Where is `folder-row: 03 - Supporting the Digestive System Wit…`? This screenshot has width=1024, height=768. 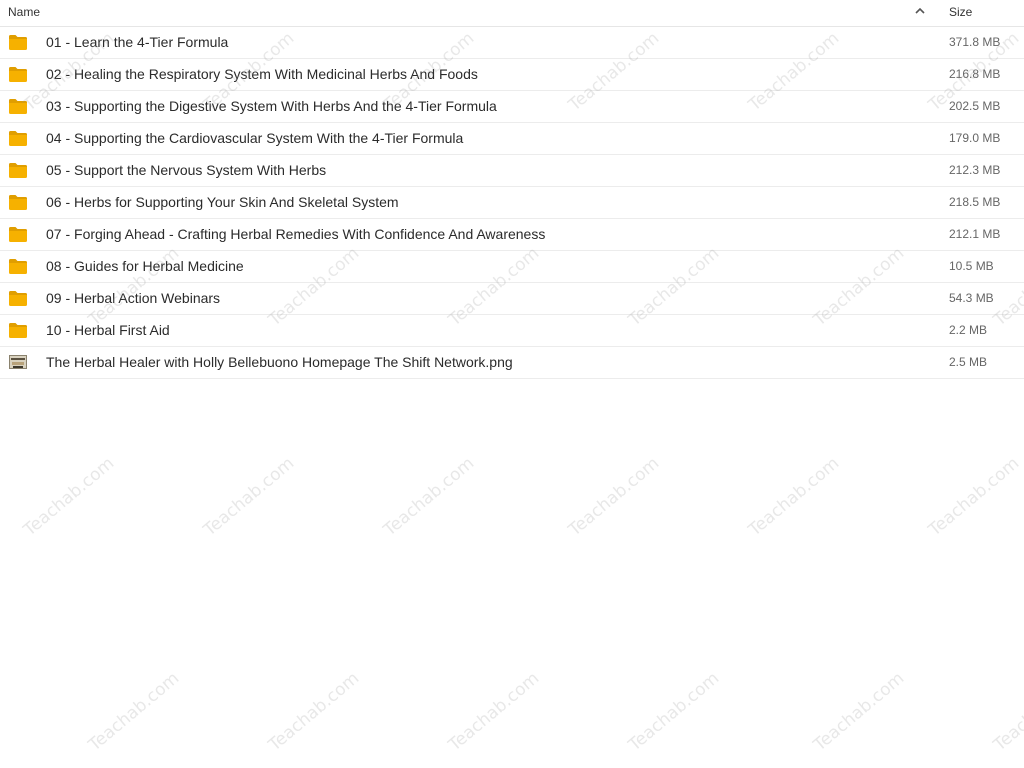 folder-row: 03 - Supporting the Digestive System Wit… is located at coordinates (512, 107).